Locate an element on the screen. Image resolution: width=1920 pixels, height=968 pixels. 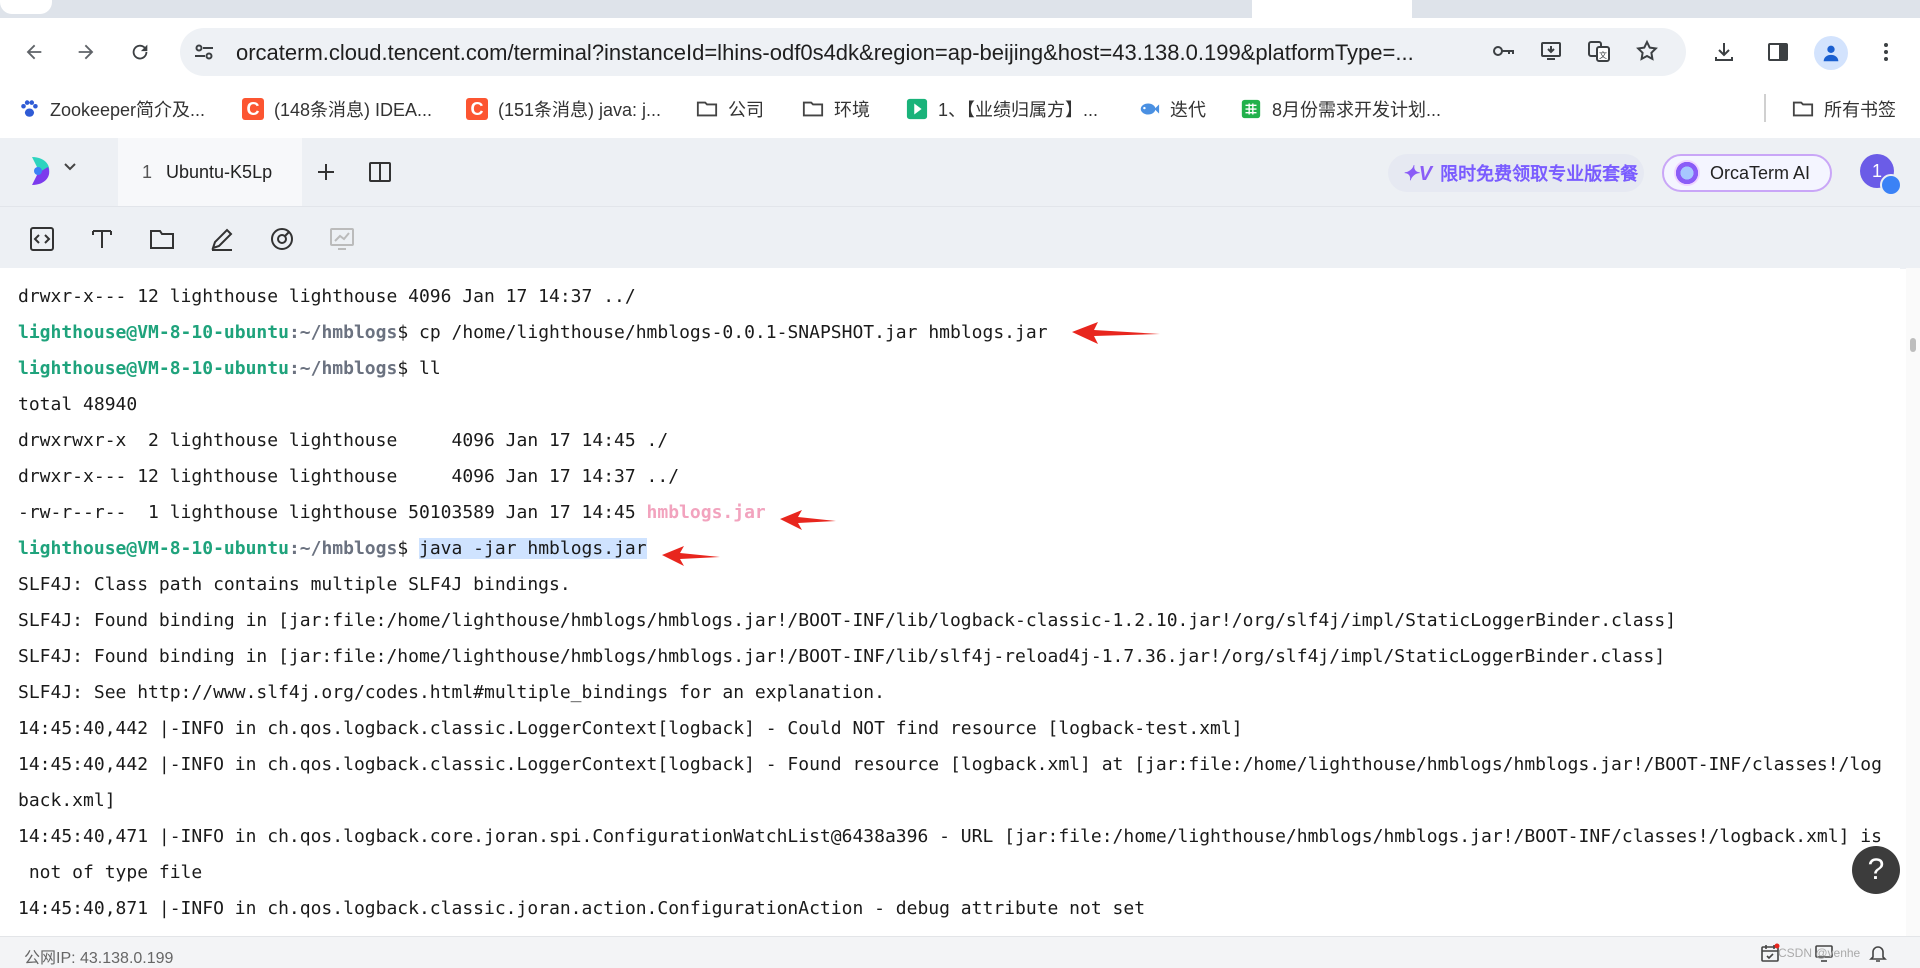
bookmark-star-icon is located at coordinates (1647, 52).